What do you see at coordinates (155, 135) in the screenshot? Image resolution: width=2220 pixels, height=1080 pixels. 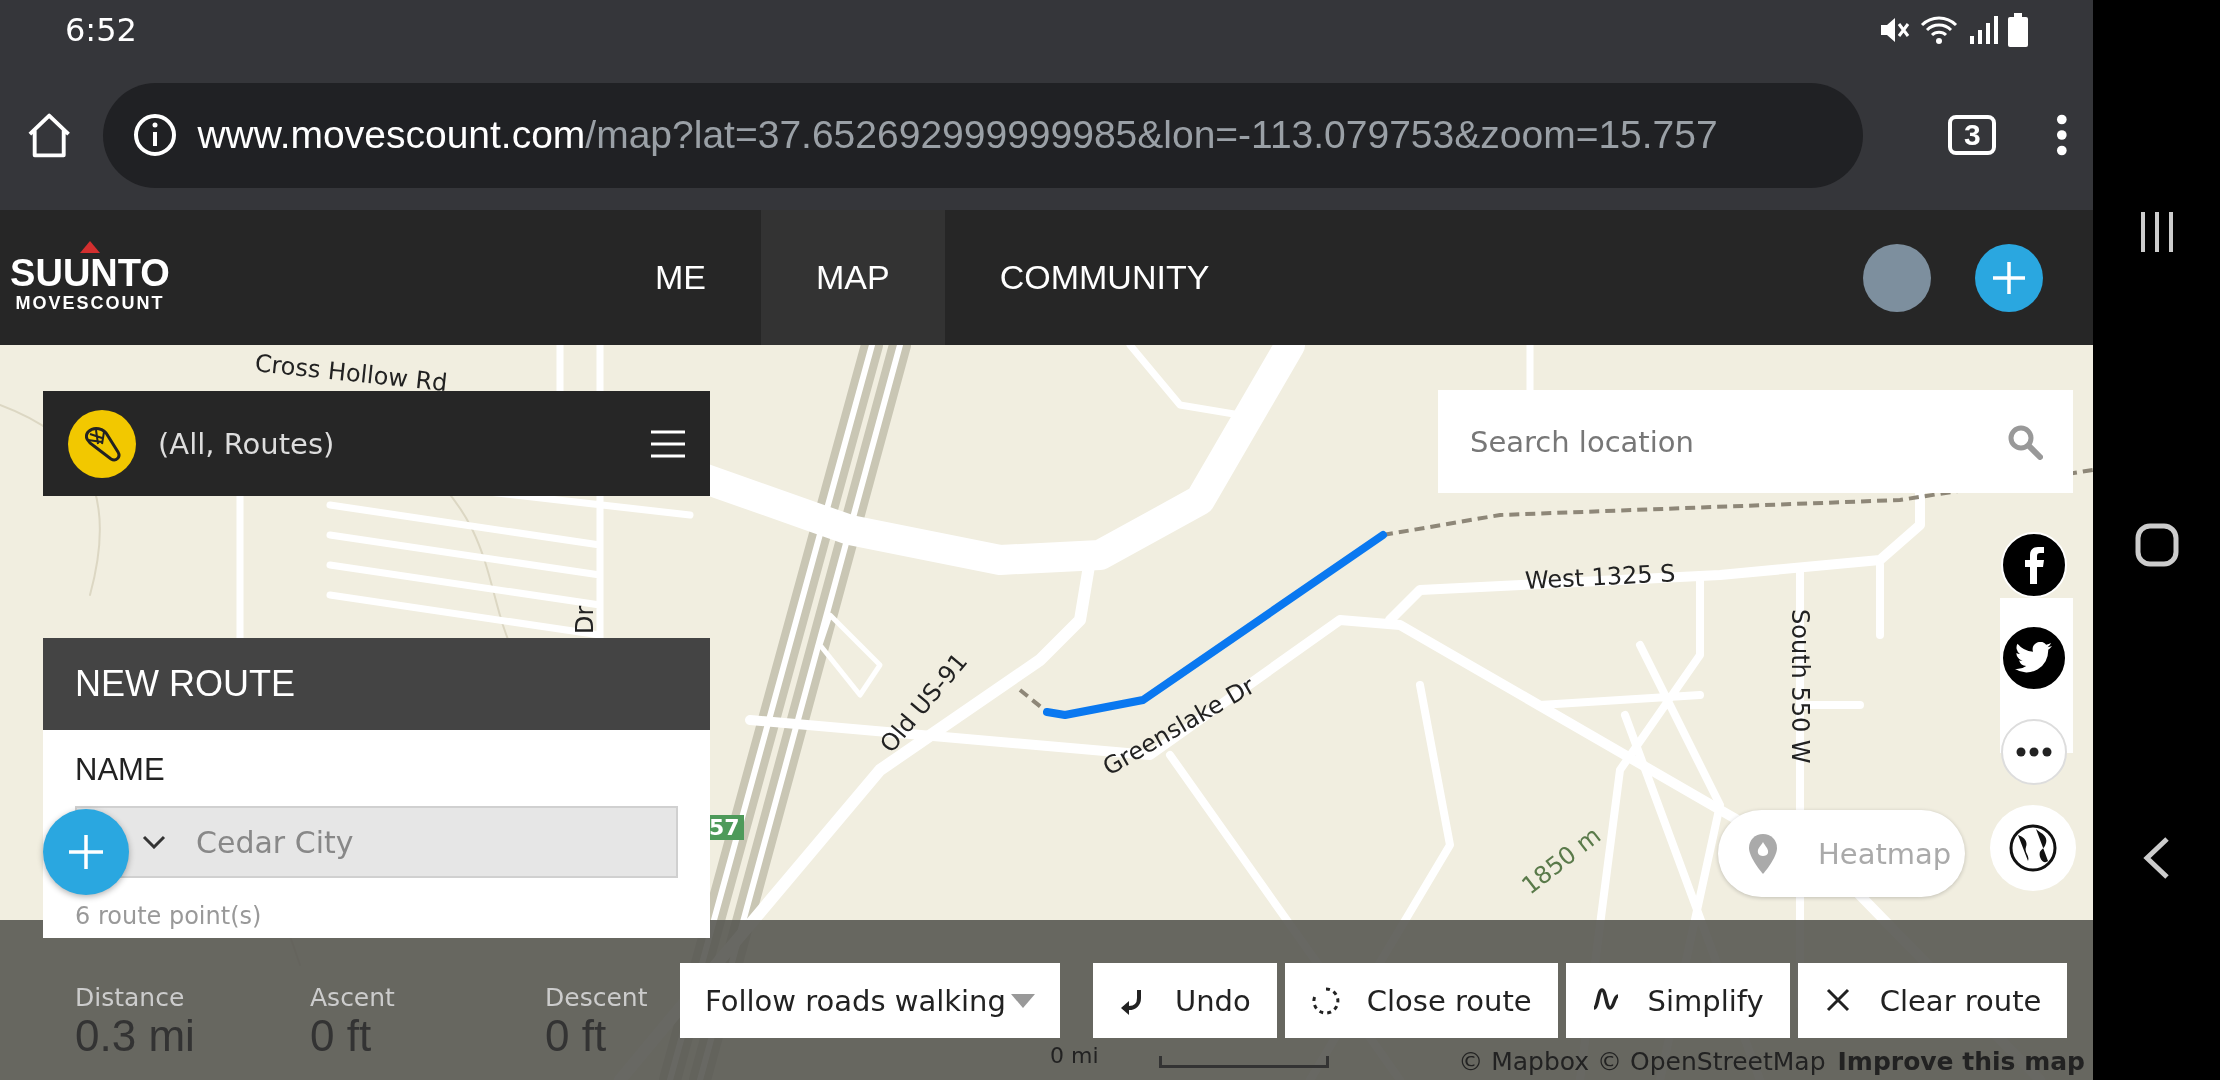 I see `info-icon` at bounding box center [155, 135].